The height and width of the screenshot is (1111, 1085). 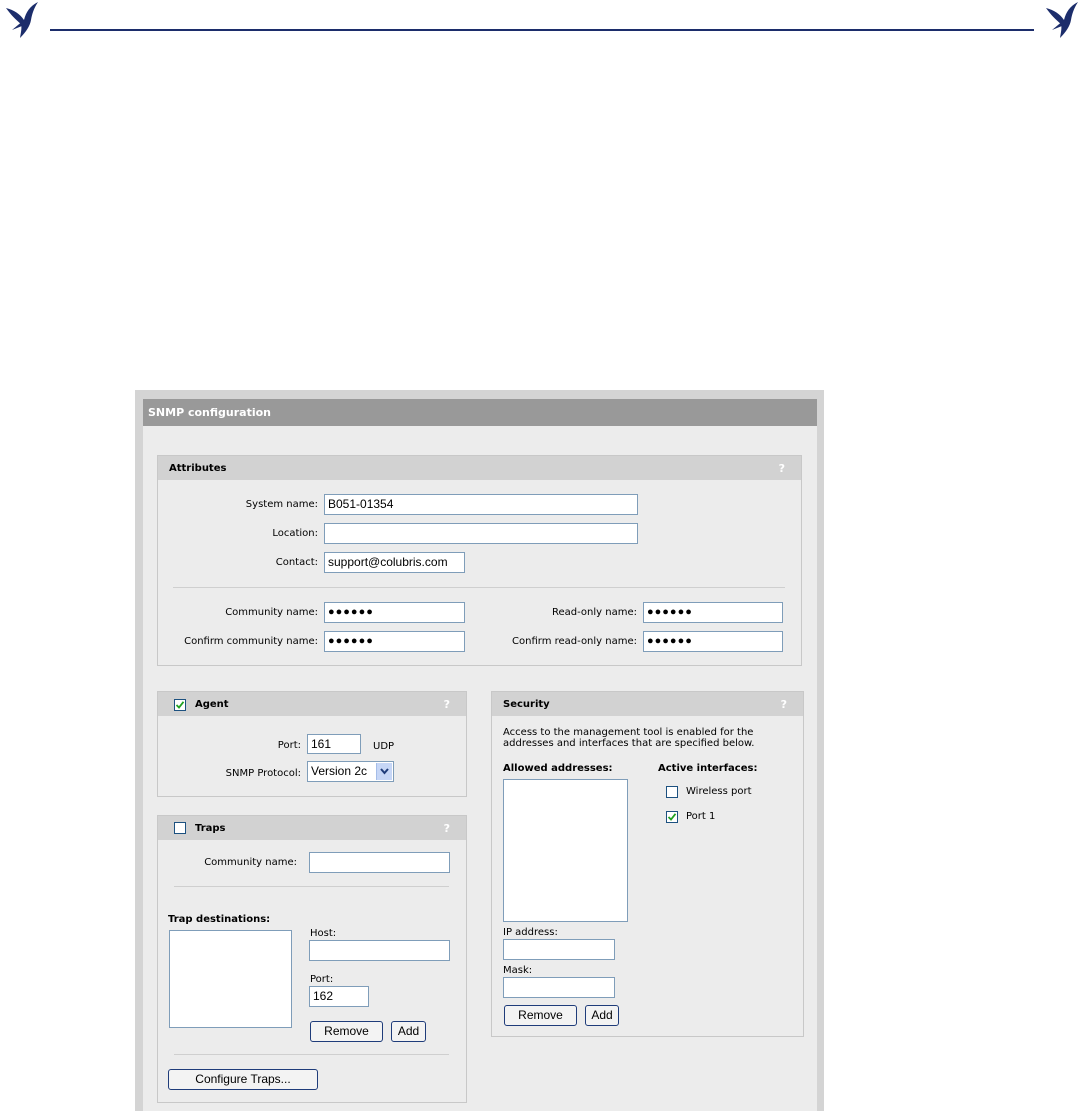 I want to click on port-1-checkbox, so click(x=672, y=817).